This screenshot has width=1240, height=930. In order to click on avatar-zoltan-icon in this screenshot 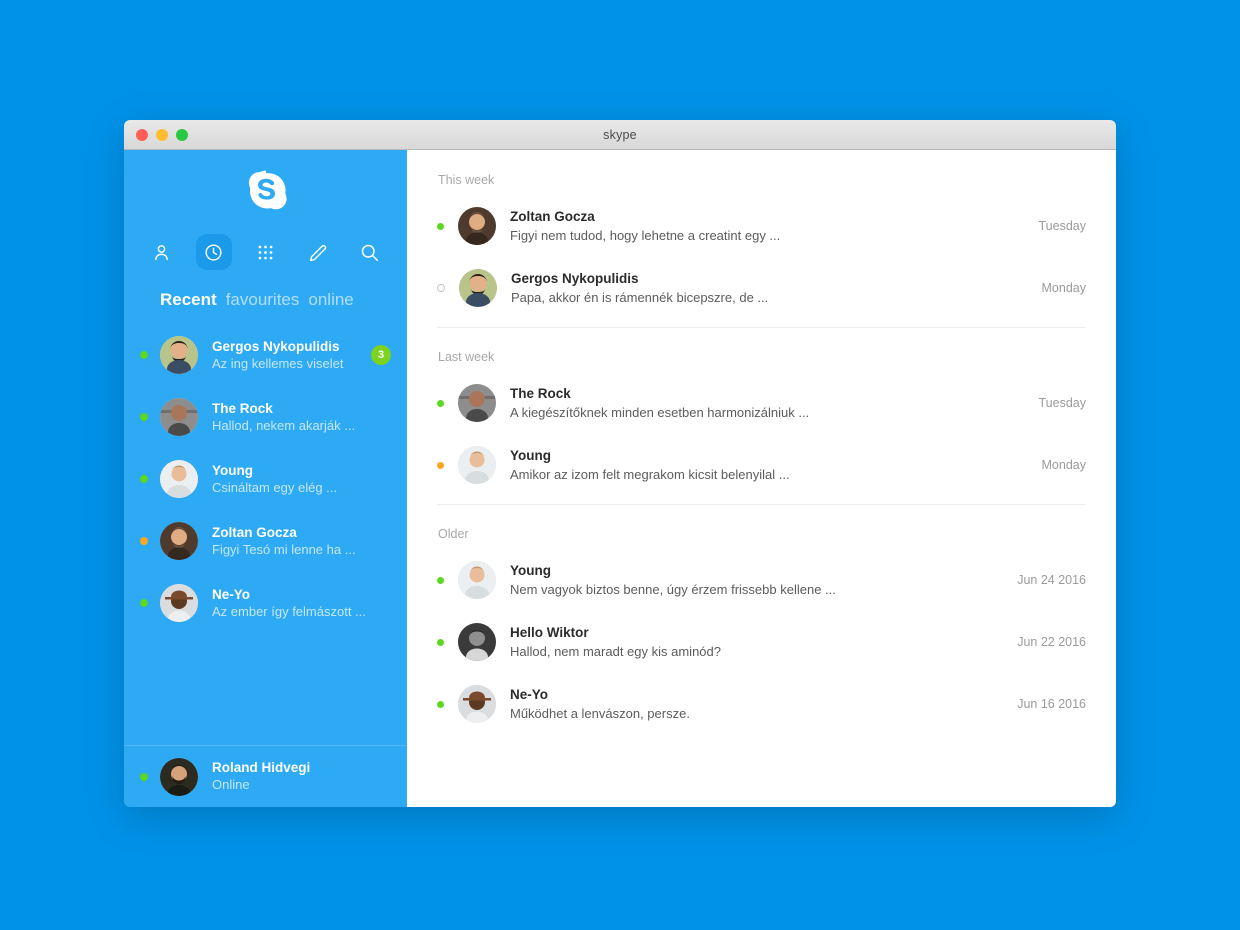, I will do `click(179, 541)`.